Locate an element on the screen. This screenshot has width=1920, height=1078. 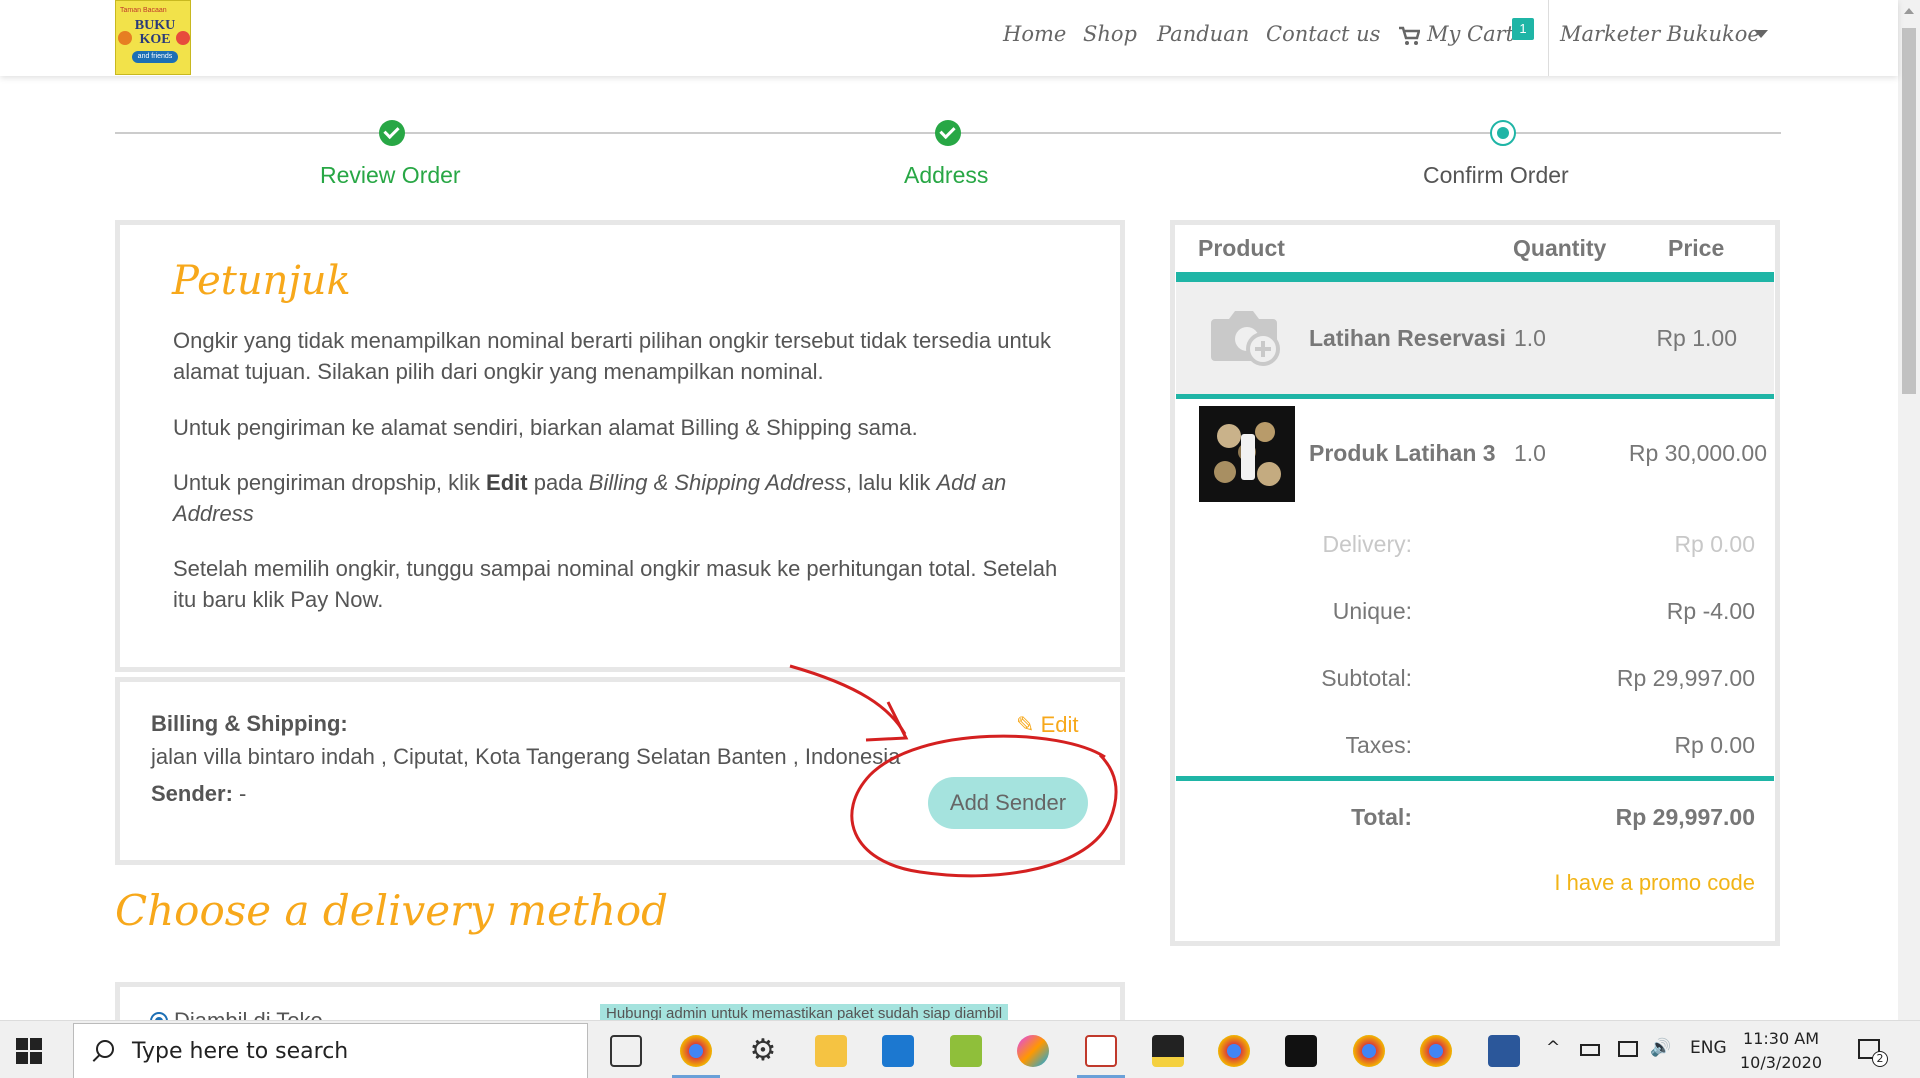
clock-time: 11:30 AM is located at coordinates (1781, 1038).